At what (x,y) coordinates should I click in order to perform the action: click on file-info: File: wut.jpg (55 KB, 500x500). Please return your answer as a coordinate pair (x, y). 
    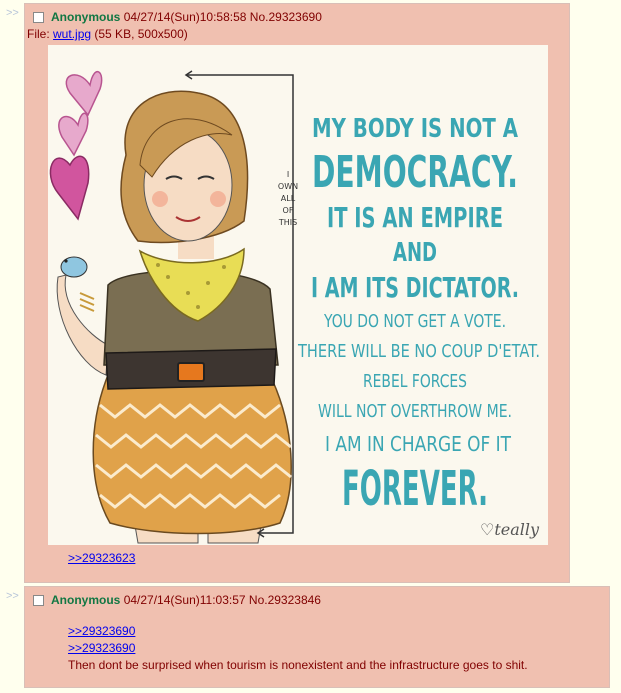
    Looking at the image, I should click on (107, 34).